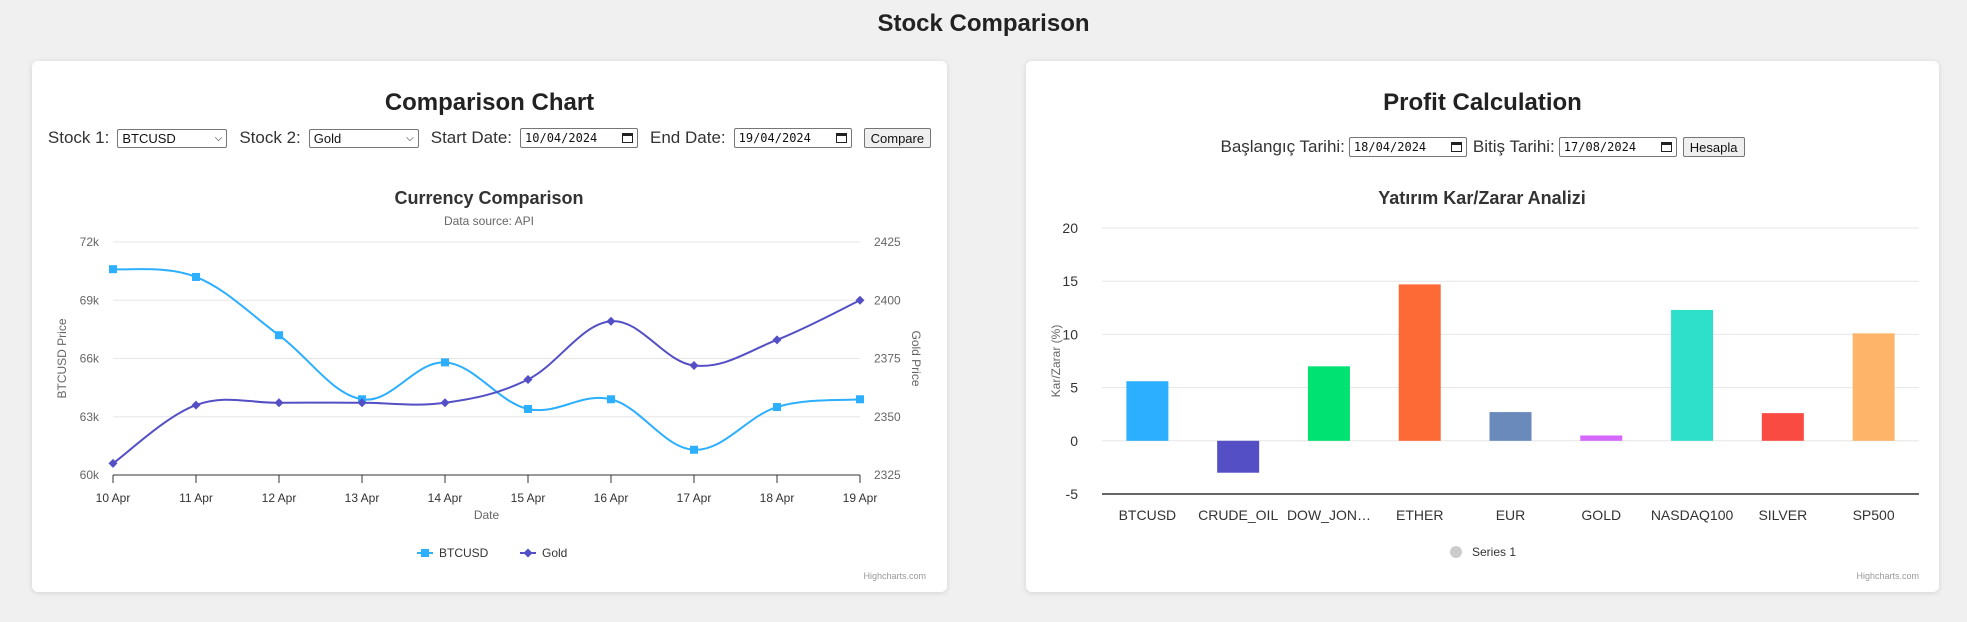 The width and height of the screenshot is (1967, 622). Describe the element at coordinates (1692, 515) in the screenshot. I see `x-tick-label: NASDAQ100` at that location.